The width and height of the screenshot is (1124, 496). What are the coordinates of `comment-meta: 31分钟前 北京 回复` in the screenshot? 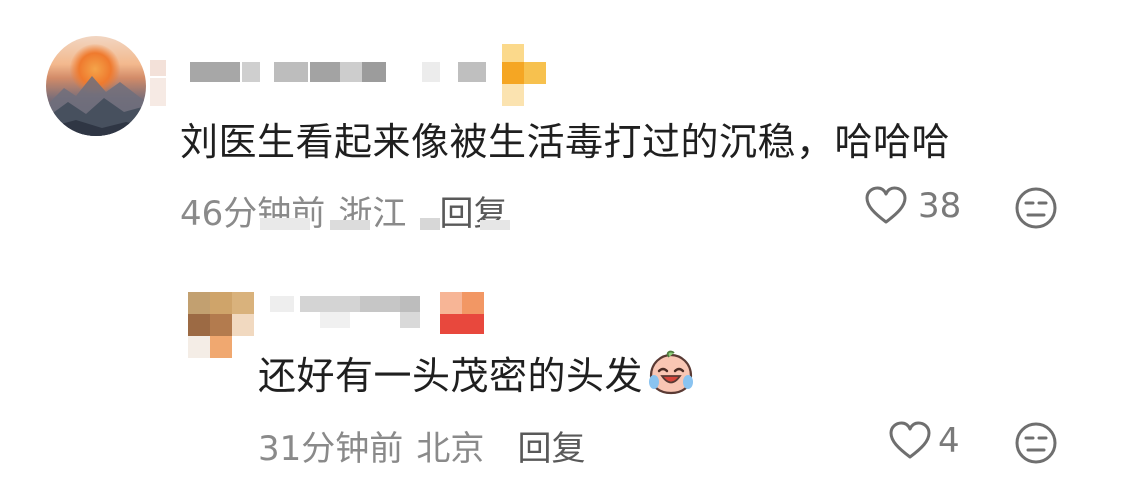 It's located at (421, 445).